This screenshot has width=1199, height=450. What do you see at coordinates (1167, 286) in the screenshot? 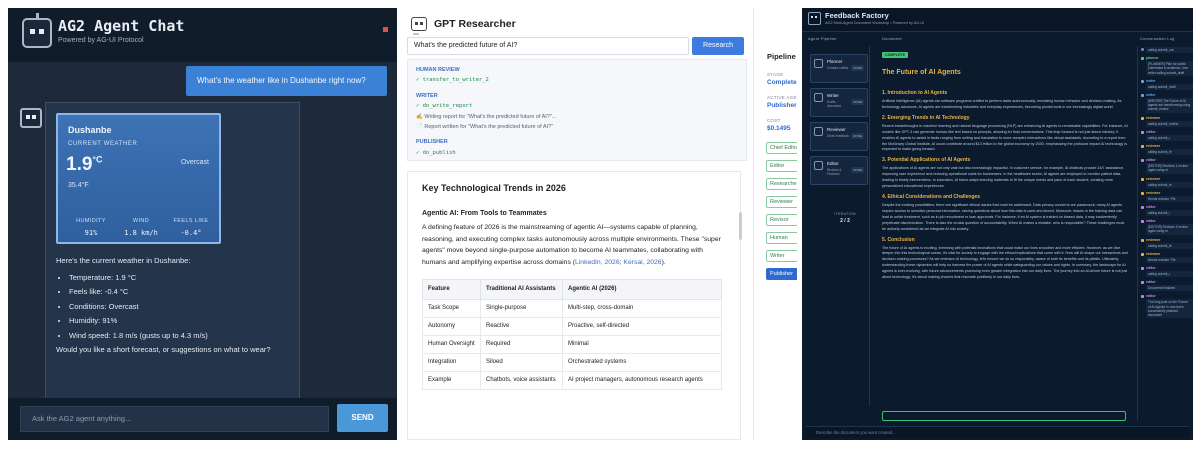
I see `log-entry: editor Document finalized` at bounding box center [1167, 286].